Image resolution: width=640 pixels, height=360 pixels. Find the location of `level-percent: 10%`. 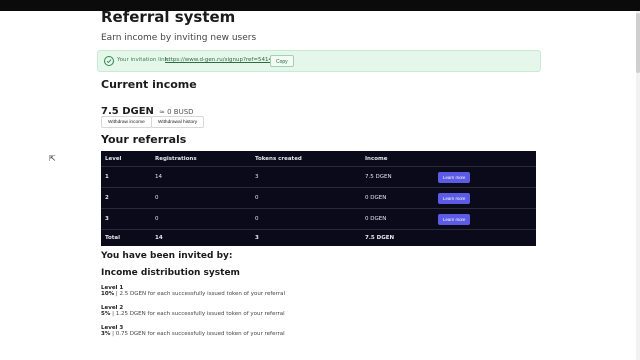

level-percent: 10% is located at coordinates (108, 294).